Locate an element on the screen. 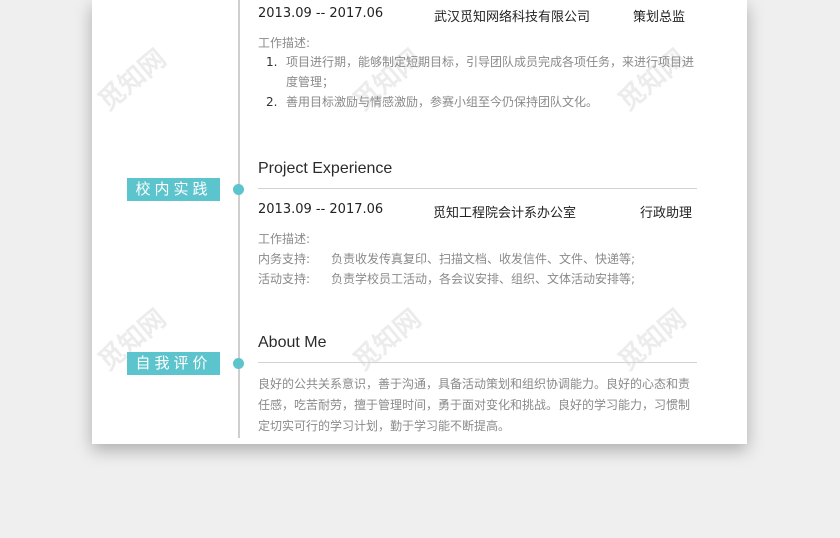 The height and width of the screenshot is (538, 840). detail-label: 内务支持: is located at coordinates (284, 259).